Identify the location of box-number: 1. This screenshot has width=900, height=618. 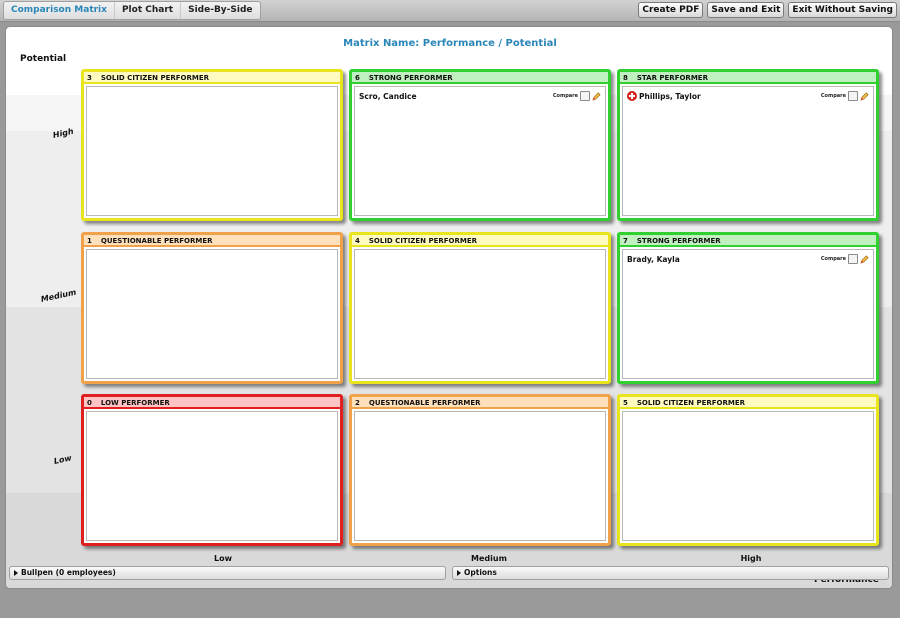
(89, 241).